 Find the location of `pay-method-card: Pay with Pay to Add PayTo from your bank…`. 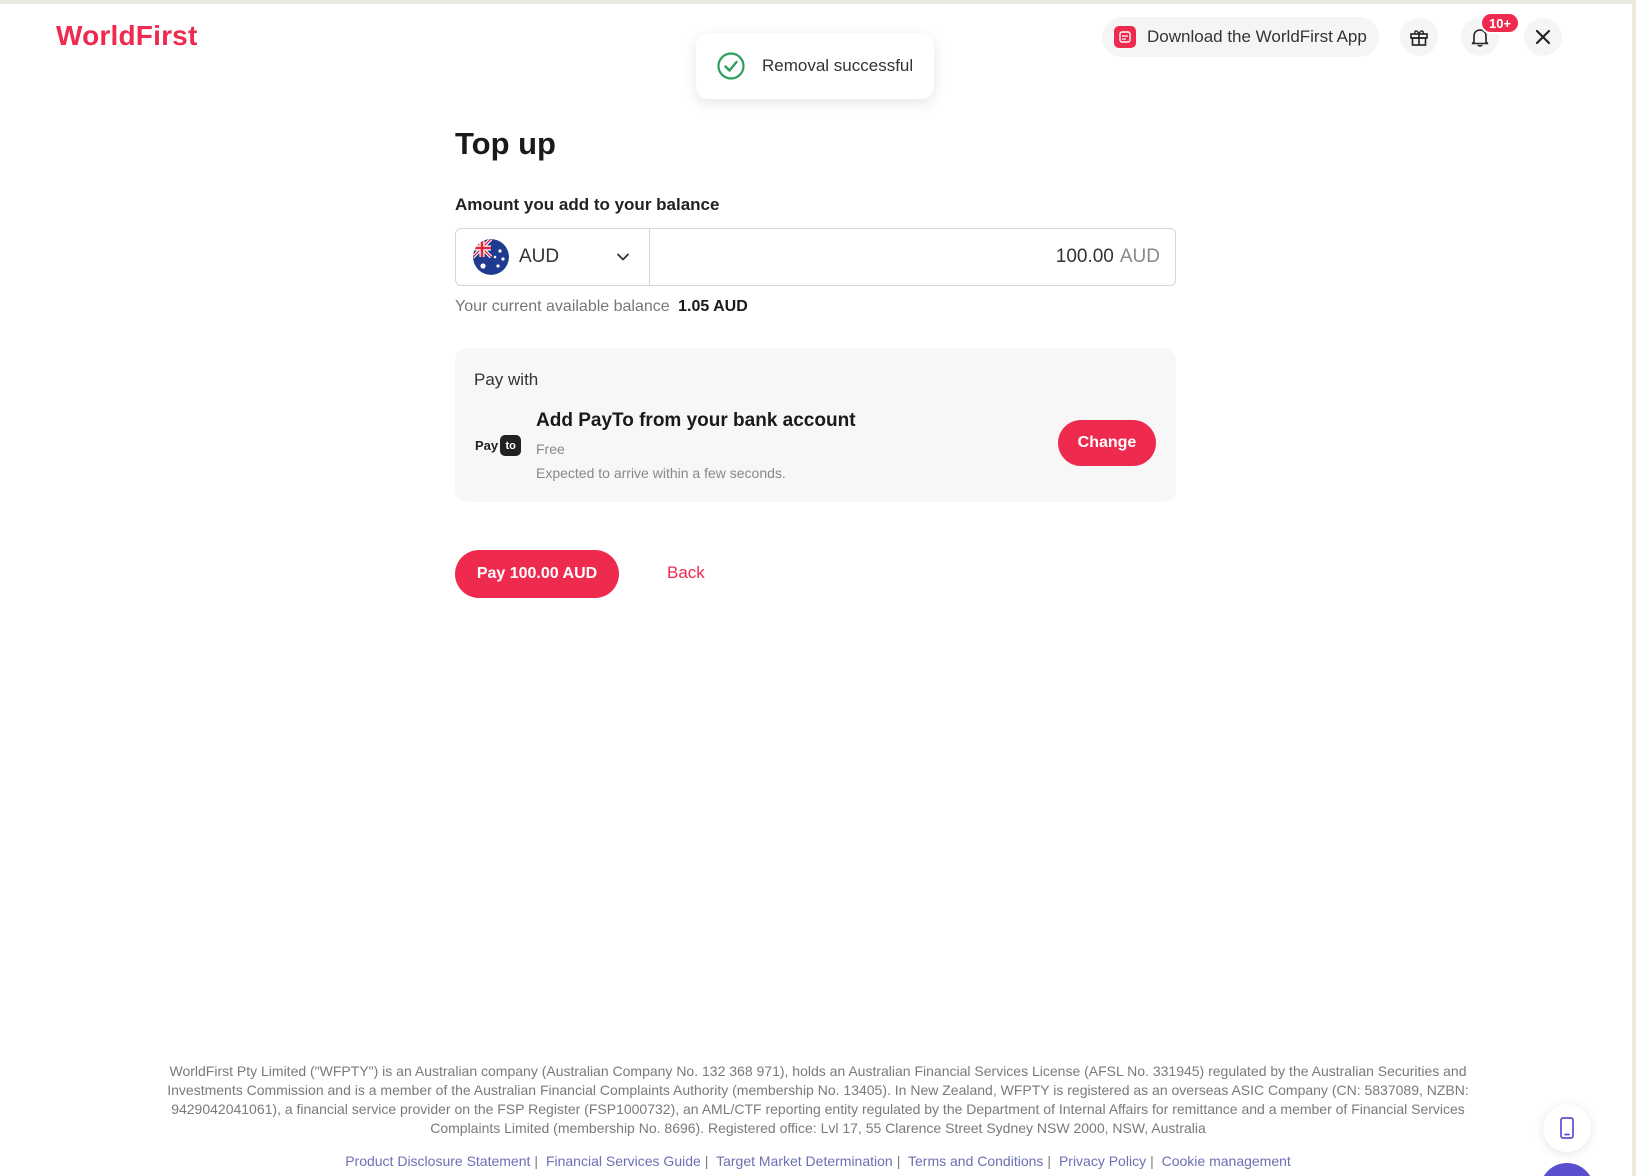

pay-method-card: Pay with Pay to Add PayTo from your bank… is located at coordinates (815, 425).